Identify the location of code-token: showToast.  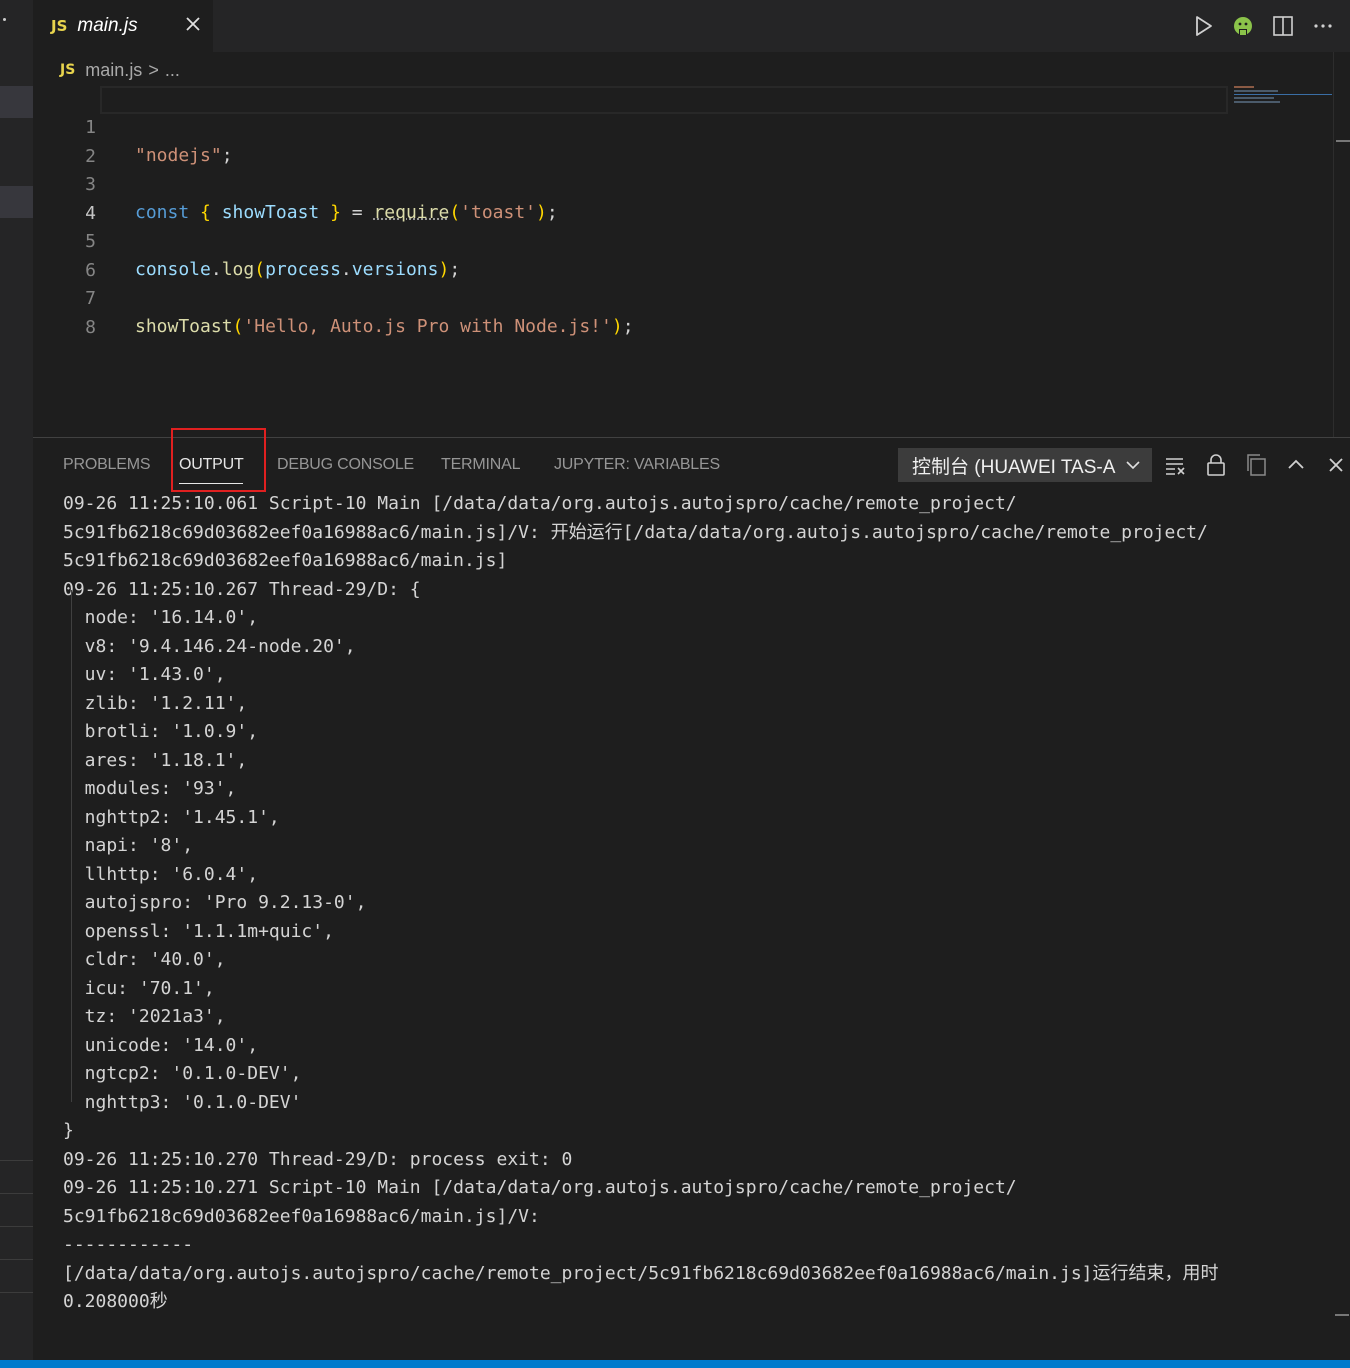
(184, 326).